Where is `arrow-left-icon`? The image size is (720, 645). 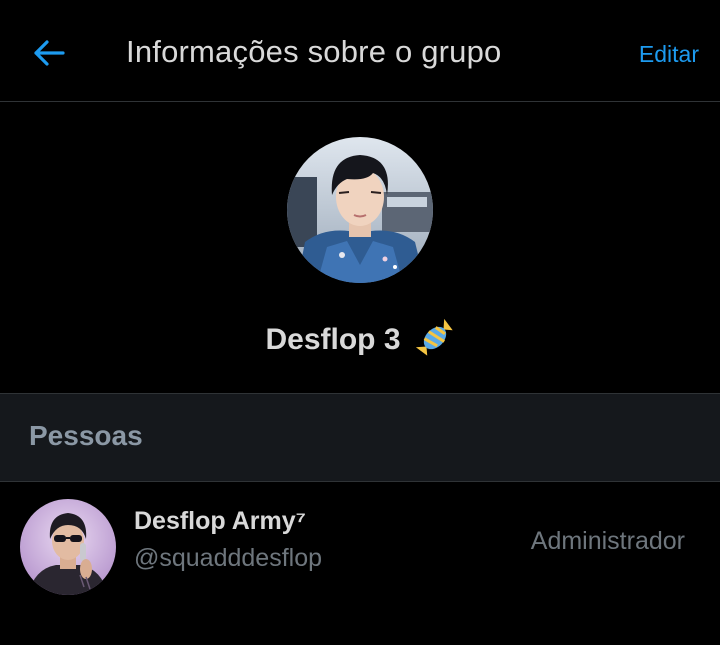
arrow-left-icon is located at coordinates (49, 53).